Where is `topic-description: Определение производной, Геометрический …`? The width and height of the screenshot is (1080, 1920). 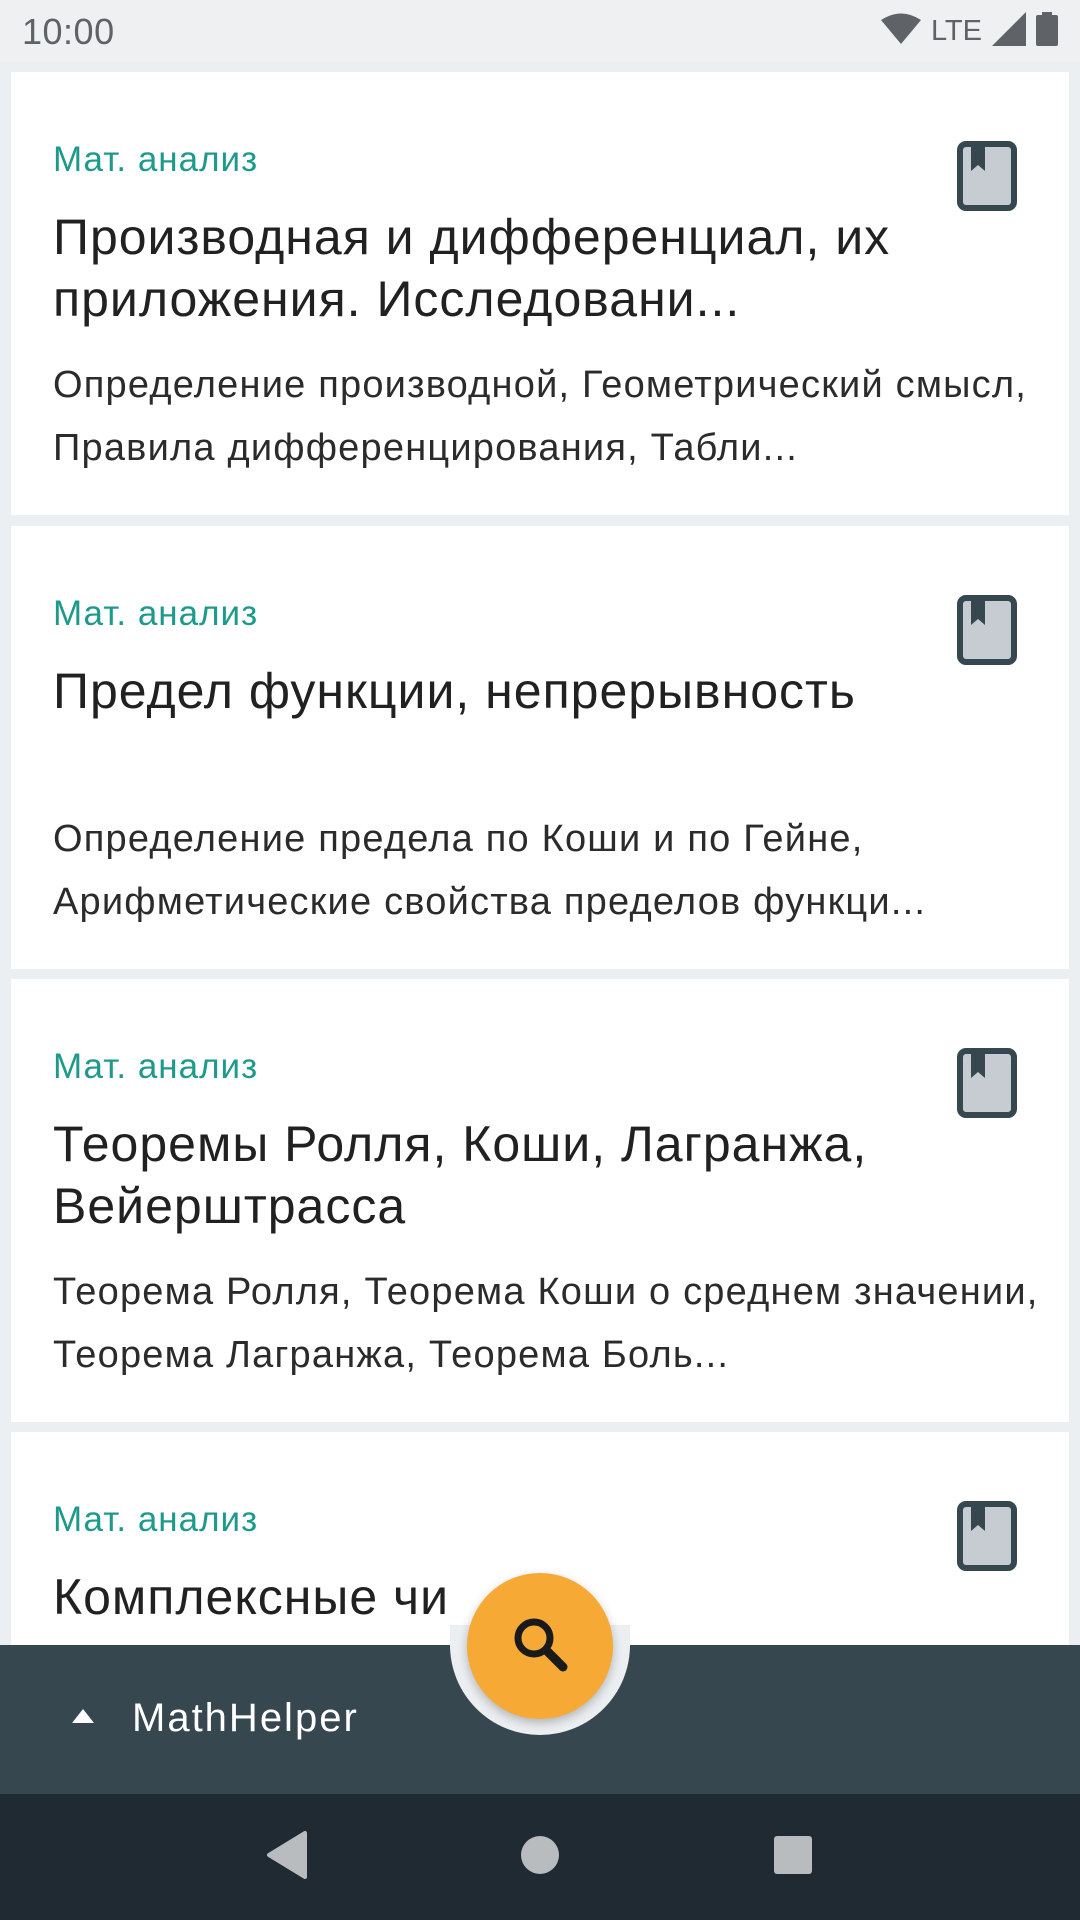 topic-description: Определение производной, Геометрический … is located at coordinates (540, 416).